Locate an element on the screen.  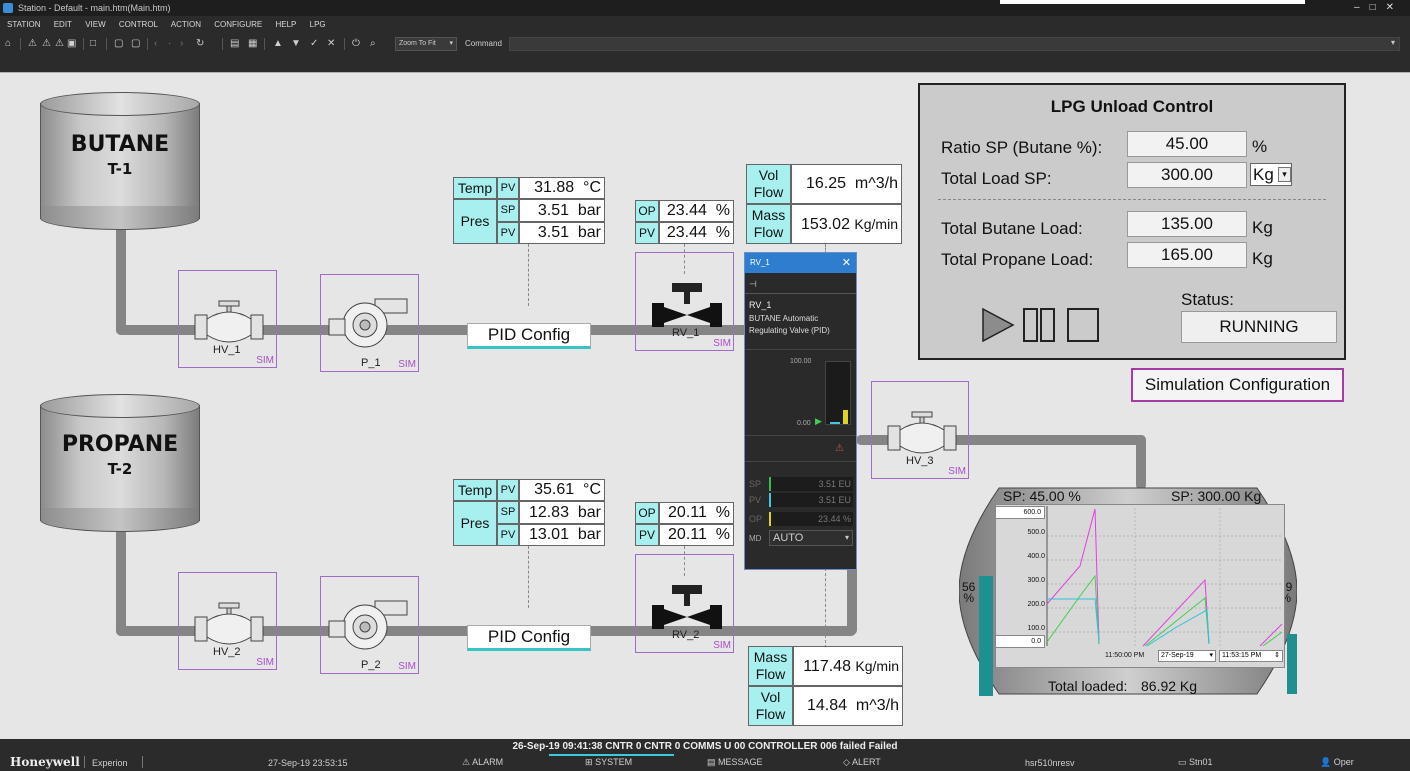
print-icon: ▦ is located at coordinates (252, 44).